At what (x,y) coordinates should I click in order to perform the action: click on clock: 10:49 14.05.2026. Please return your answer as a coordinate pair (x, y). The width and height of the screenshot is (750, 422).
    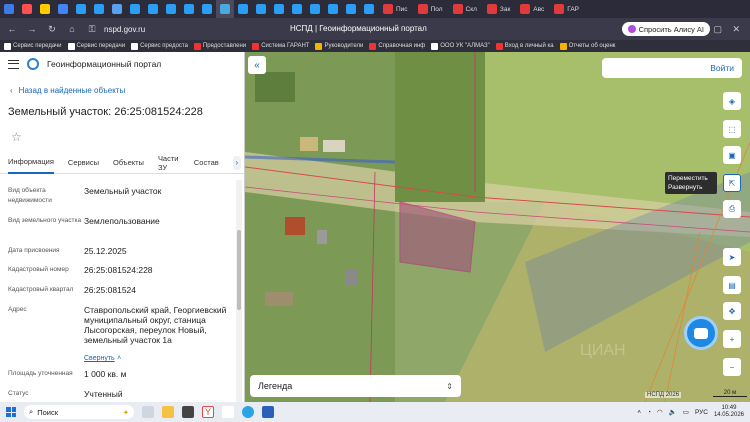
    Looking at the image, I should click on (729, 412).